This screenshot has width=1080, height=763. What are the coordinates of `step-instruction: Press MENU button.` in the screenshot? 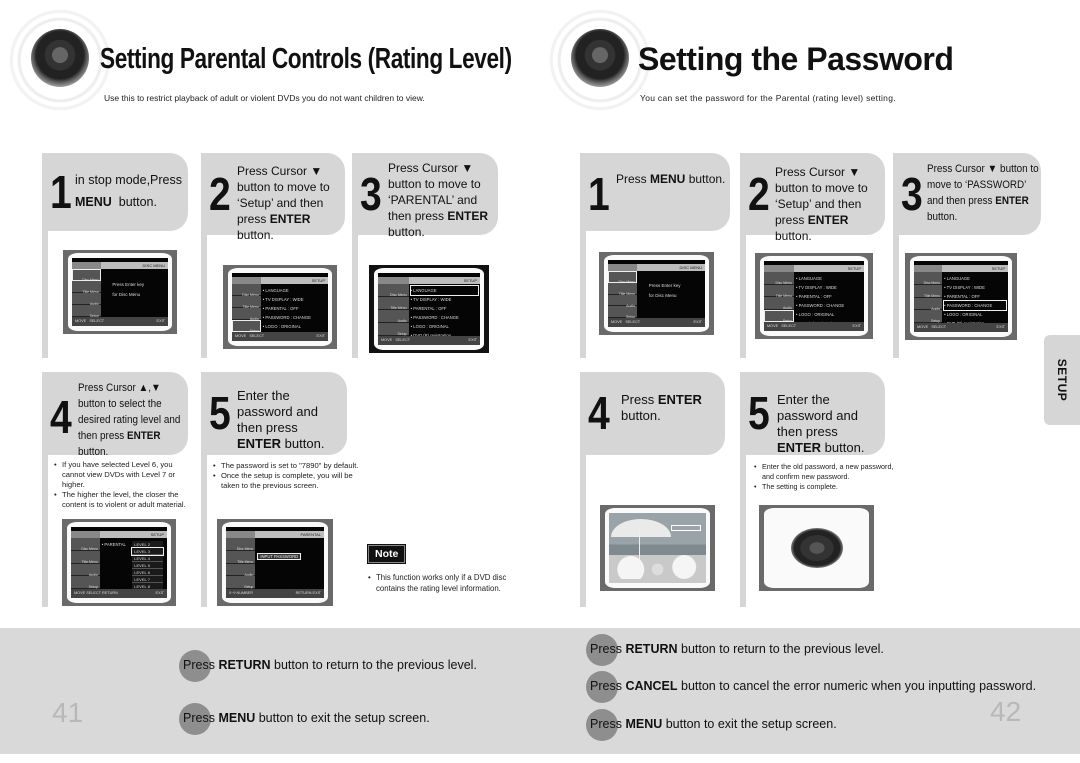 It's located at (671, 179).